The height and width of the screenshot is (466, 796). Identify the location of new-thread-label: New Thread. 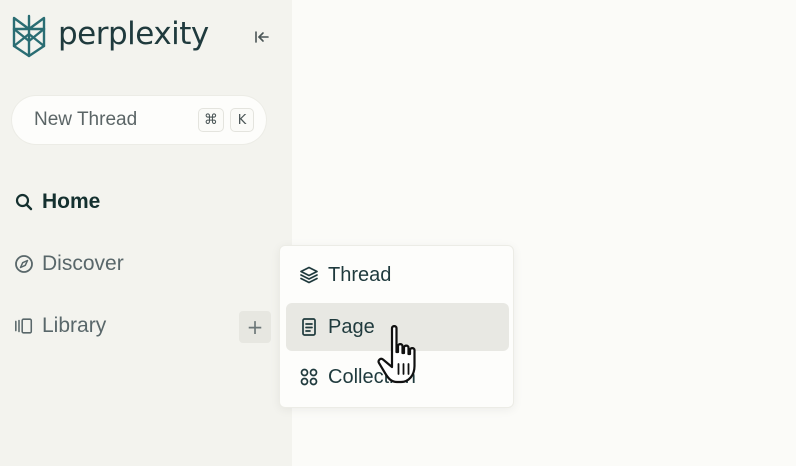
(86, 119).